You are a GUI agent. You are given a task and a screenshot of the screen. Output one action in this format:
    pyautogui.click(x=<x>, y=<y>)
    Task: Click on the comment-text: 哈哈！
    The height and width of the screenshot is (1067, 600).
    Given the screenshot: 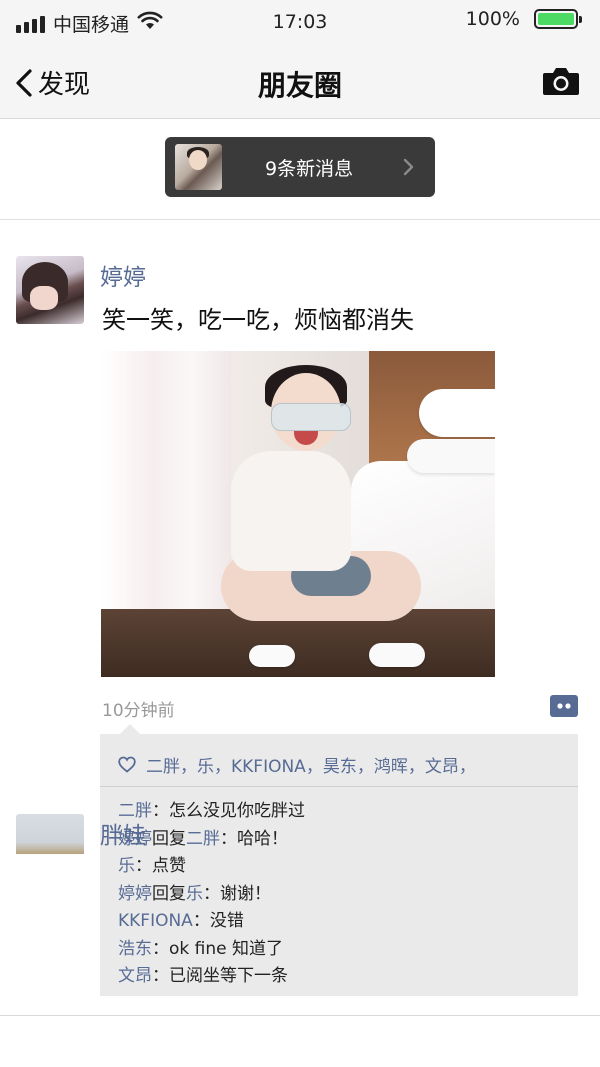 What is the action you would take?
    pyautogui.click(x=262, y=838)
    